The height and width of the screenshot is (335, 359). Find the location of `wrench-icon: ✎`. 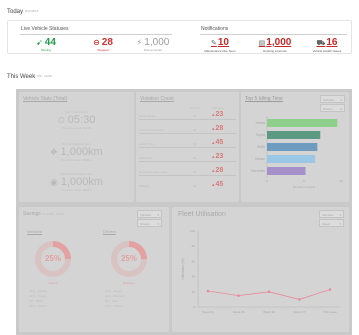

wrench-icon: ✎ is located at coordinates (214, 43).